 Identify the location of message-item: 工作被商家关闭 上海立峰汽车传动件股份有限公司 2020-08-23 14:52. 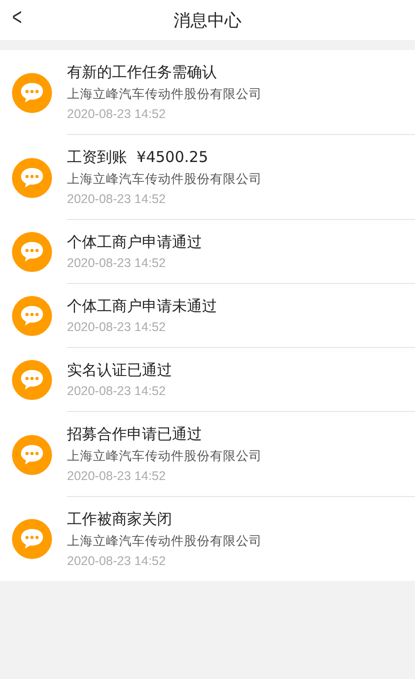
(207, 539).